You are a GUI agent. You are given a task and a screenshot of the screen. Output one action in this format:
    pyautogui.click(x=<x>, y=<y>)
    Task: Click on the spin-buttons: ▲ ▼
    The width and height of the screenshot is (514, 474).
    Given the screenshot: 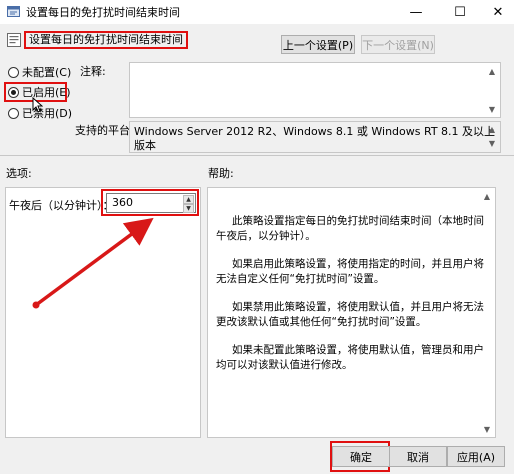 What is the action you would take?
    pyautogui.click(x=188, y=204)
    